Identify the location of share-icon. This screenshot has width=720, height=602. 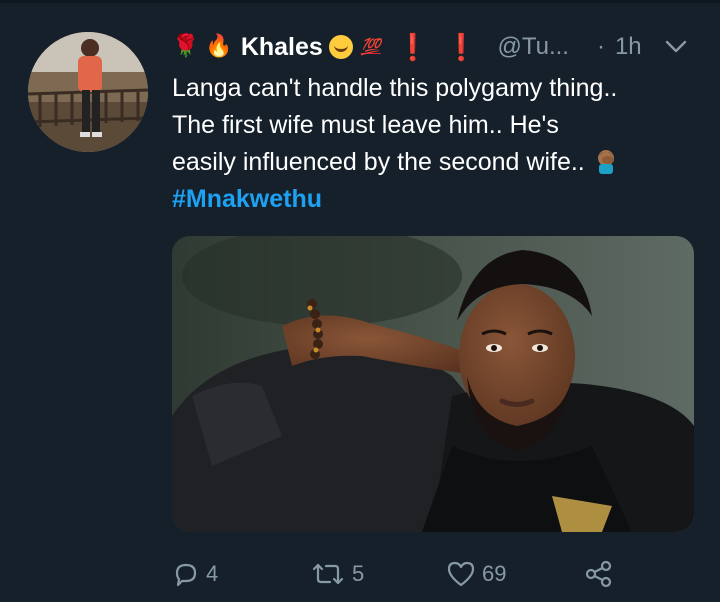
(599, 574).